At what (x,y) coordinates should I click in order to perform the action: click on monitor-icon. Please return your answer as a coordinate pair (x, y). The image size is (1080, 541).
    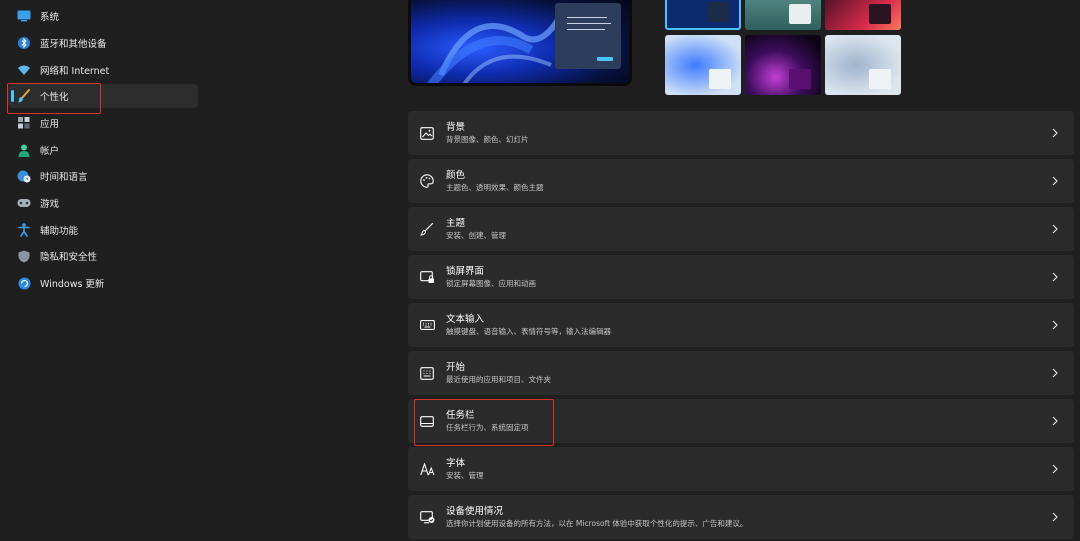
    Looking at the image, I should click on (24, 16).